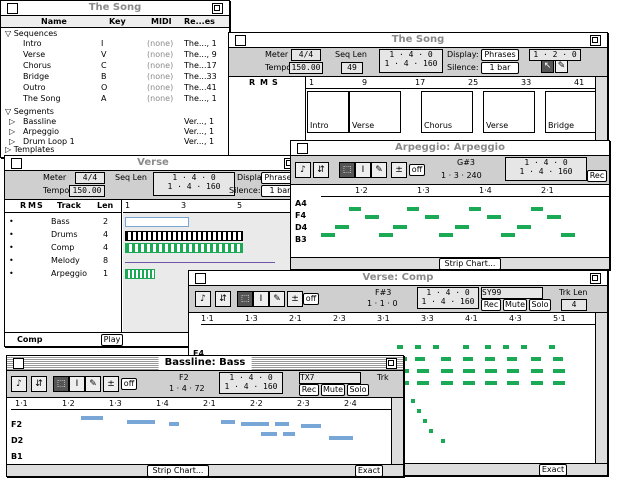 The height and width of the screenshot is (489, 620). What do you see at coordinates (328, 112) in the screenshot?
I see `phrase-block: Intro` at bounding box center [328, 112].